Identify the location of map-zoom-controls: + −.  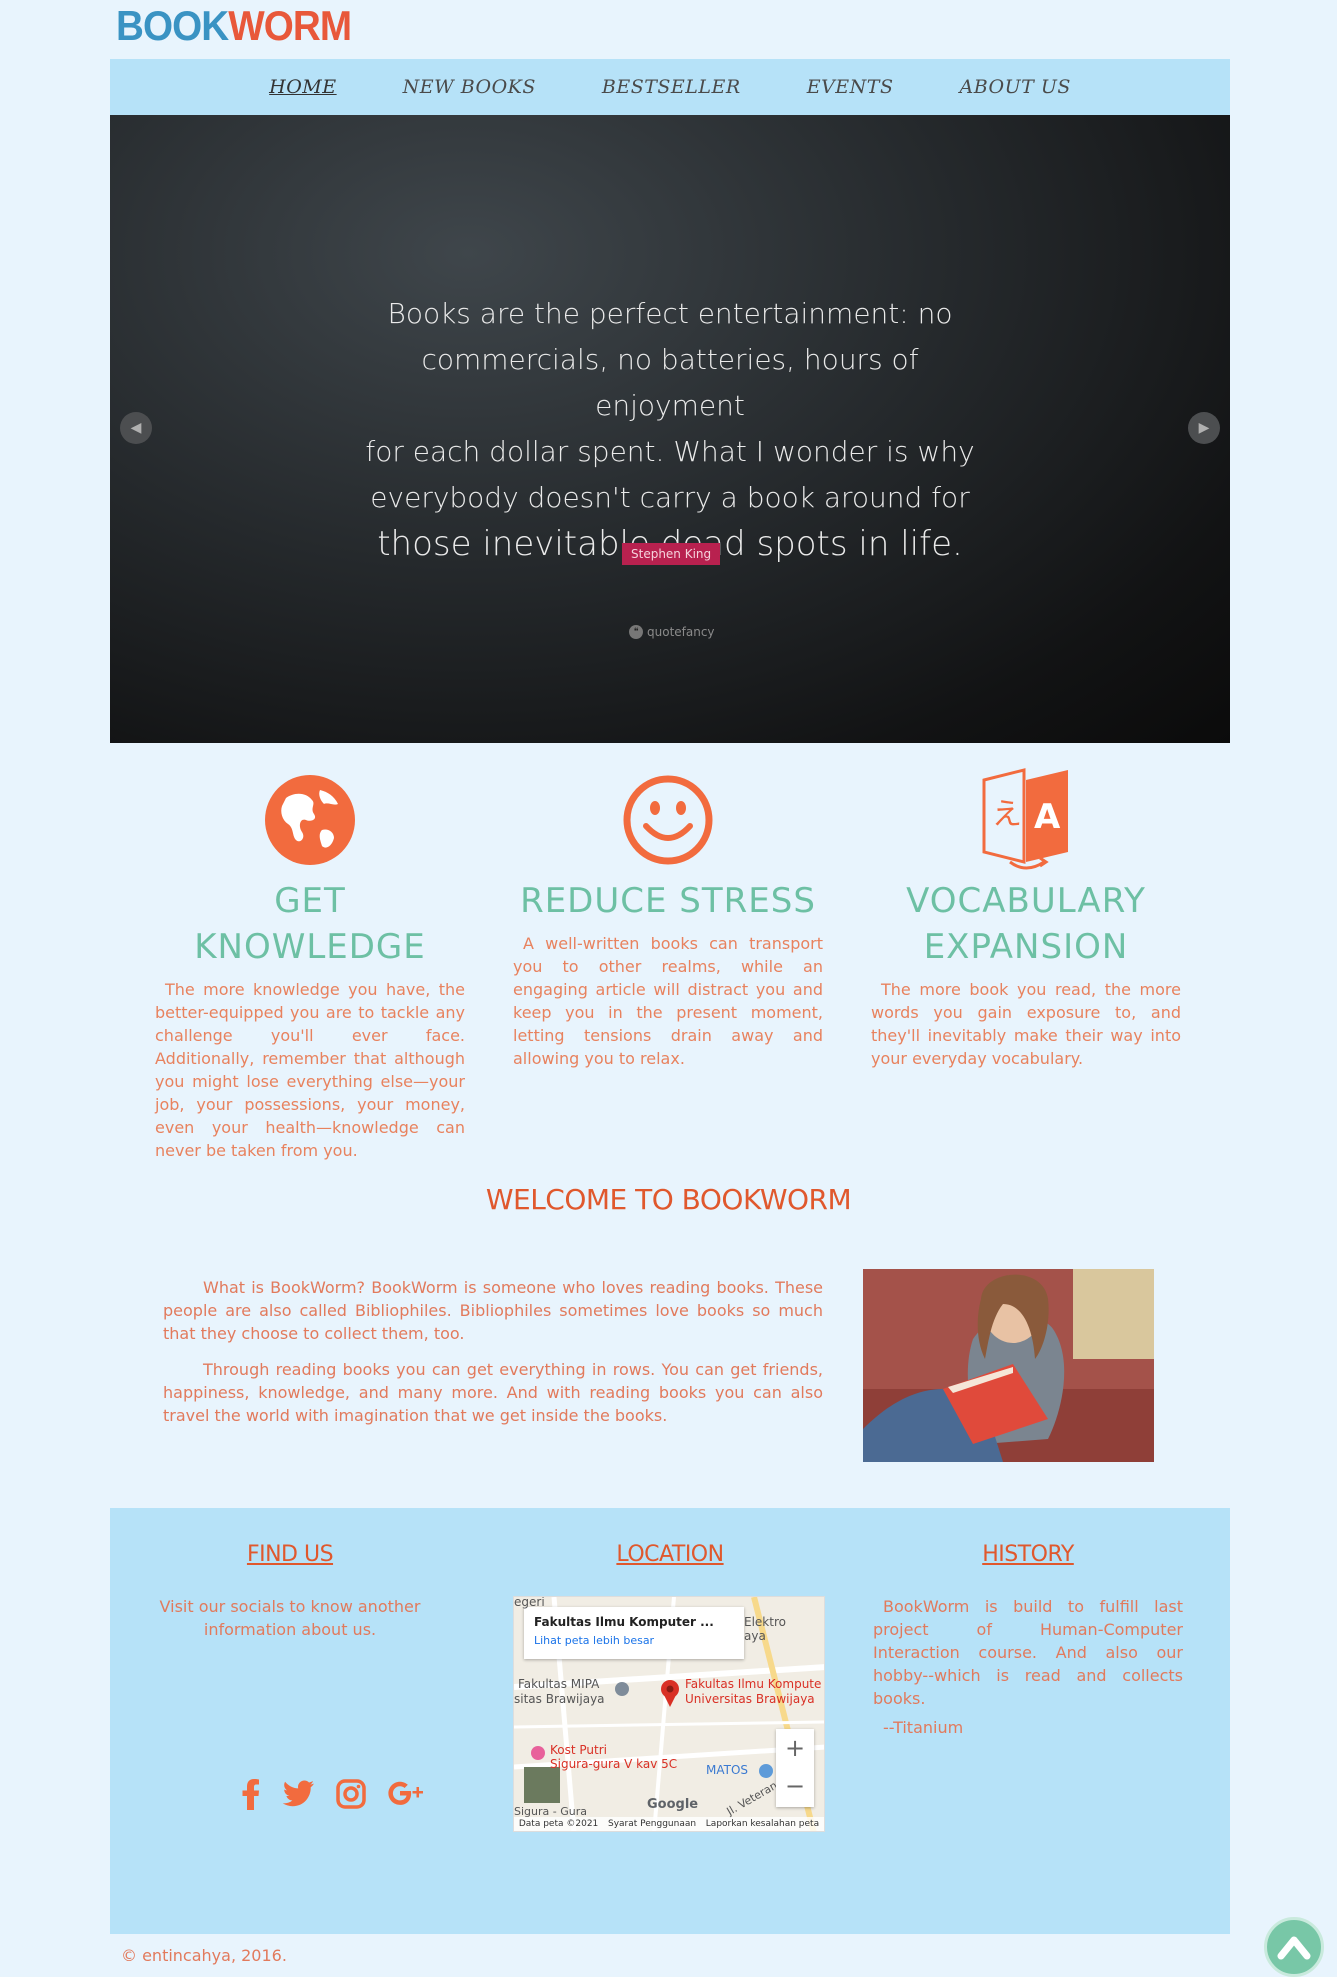
(795, 1768).